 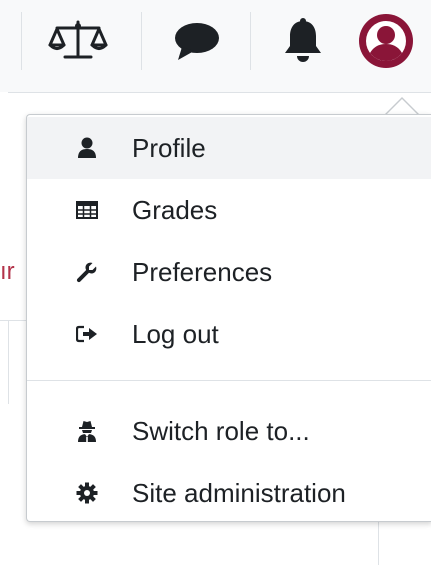 I want to click on menu-item-label: Site administration, so click(x=239, y=492).